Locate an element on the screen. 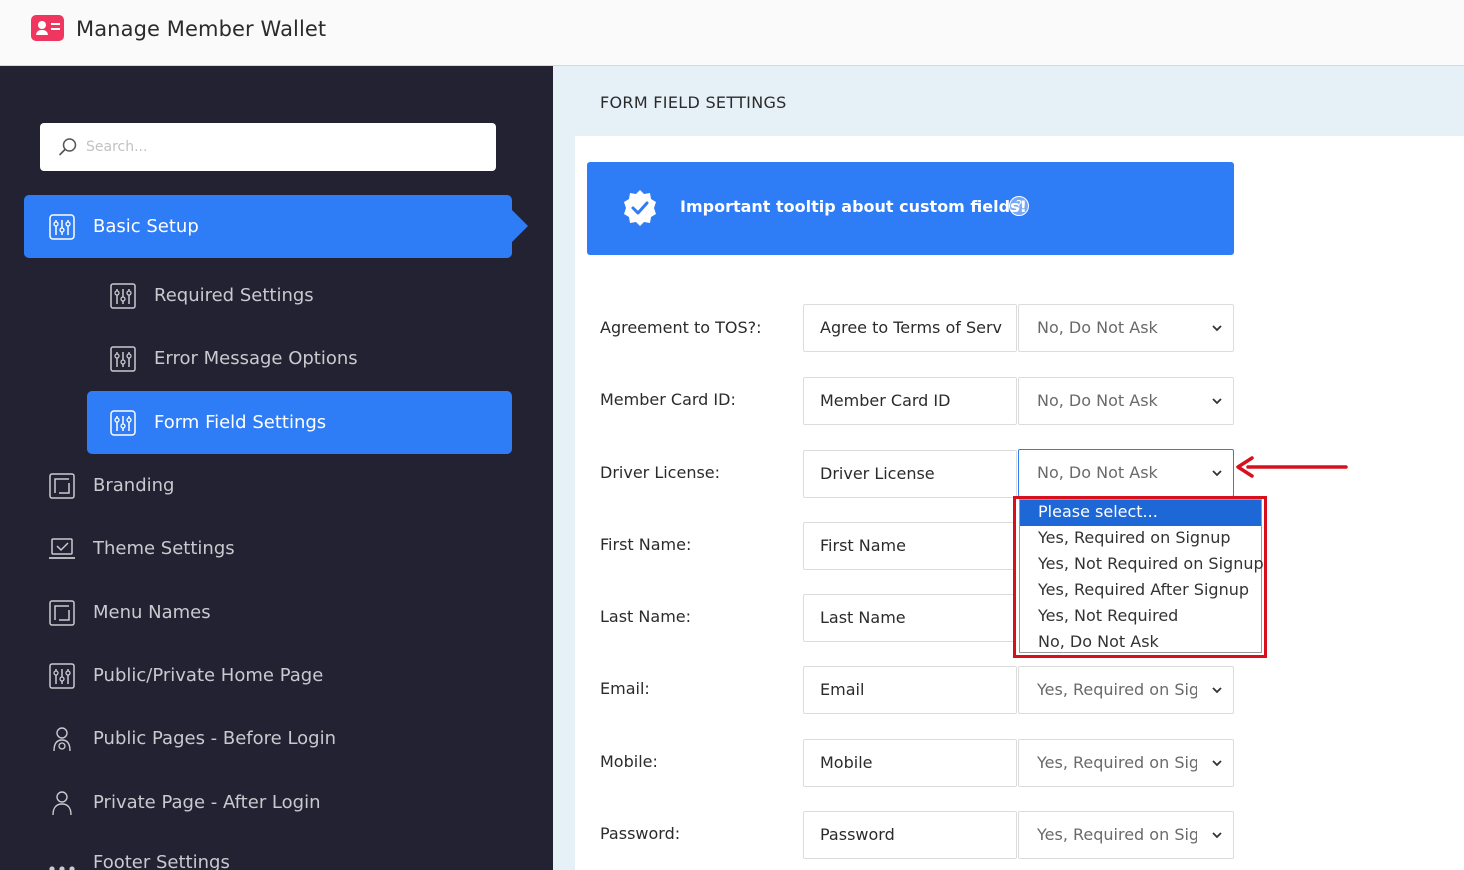  sidebar-item-branding: Branding is located at coordinates (268, 485).